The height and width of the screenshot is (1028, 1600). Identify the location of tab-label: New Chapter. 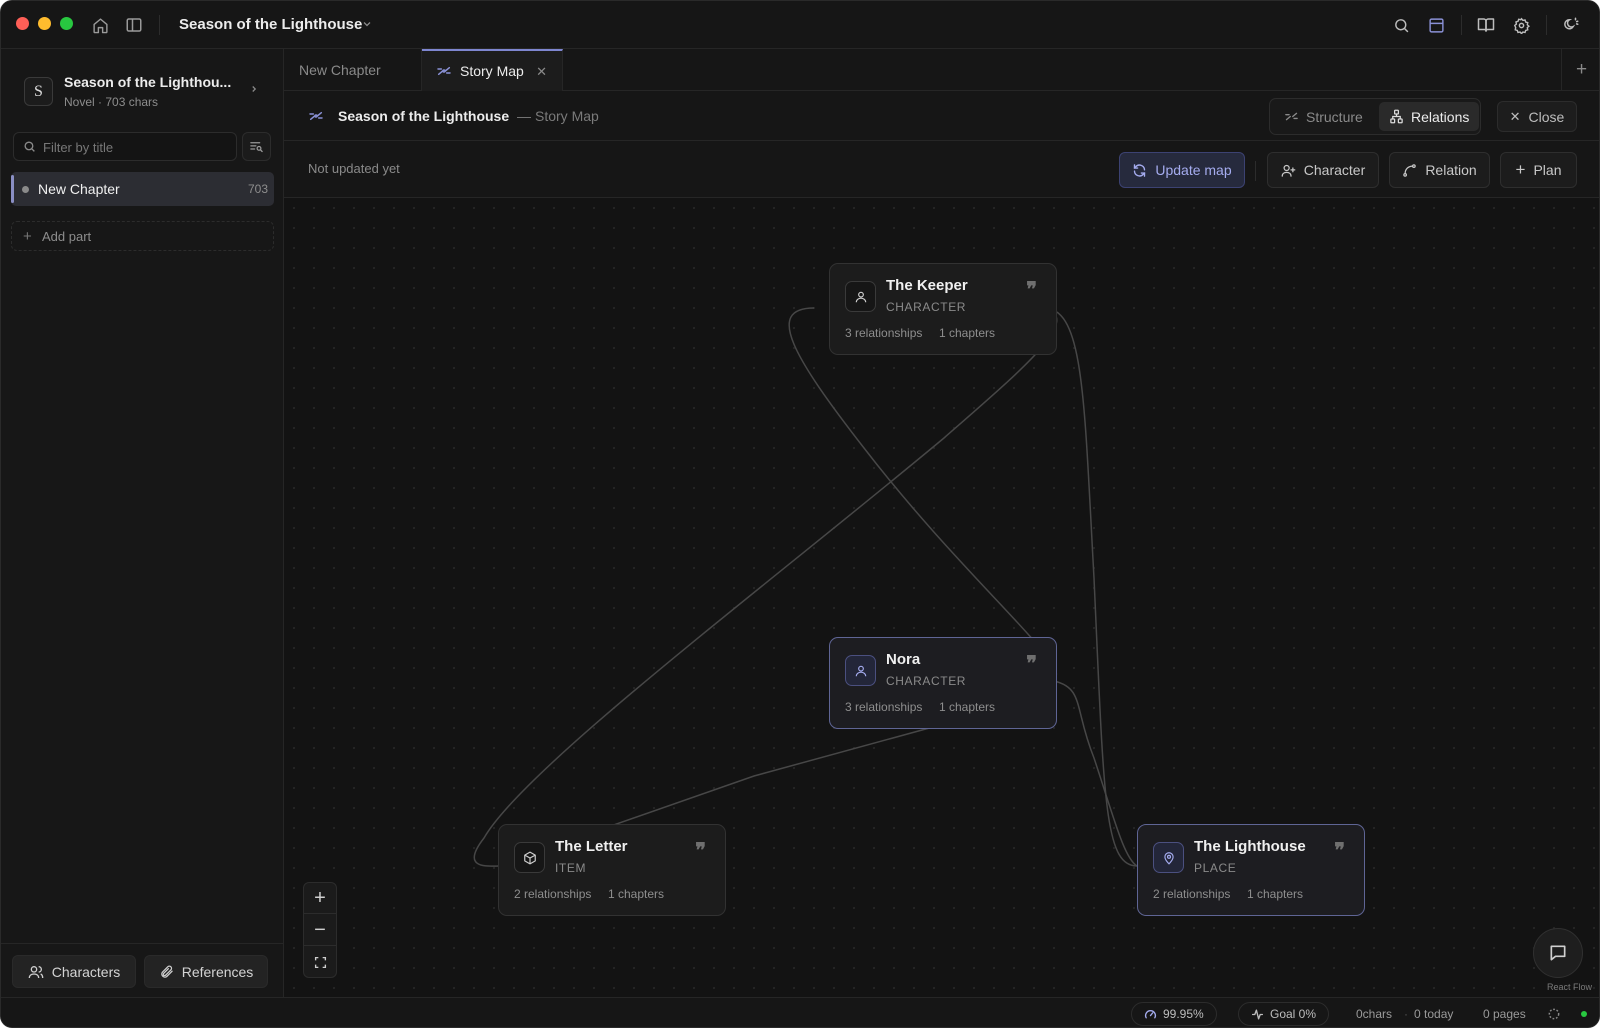
(340, 70).